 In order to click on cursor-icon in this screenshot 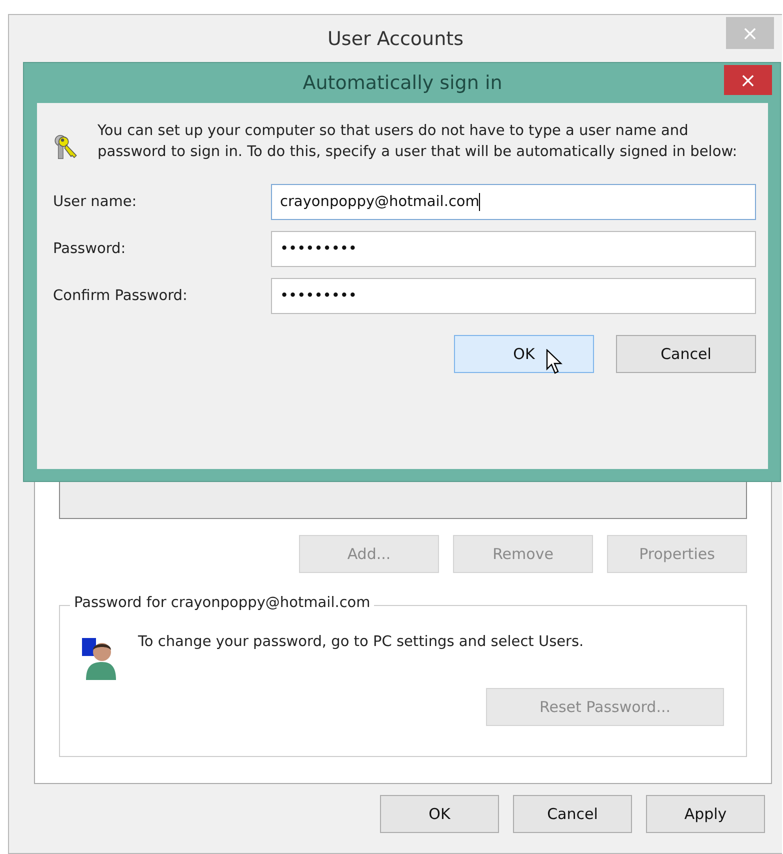, I will do `click(555, 362)`.